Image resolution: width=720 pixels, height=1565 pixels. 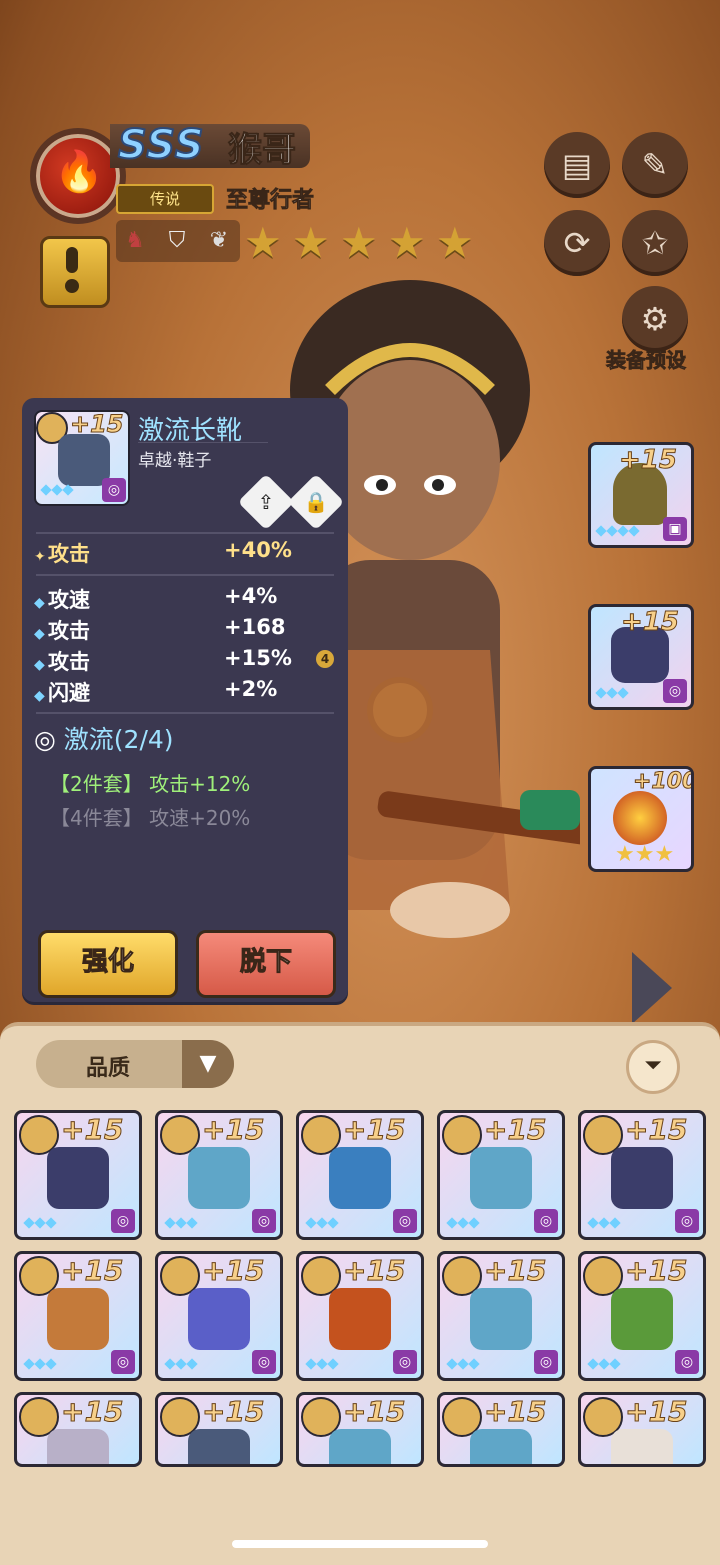 I want to click on lock-button: 🔒, so click(x=316, y=502).